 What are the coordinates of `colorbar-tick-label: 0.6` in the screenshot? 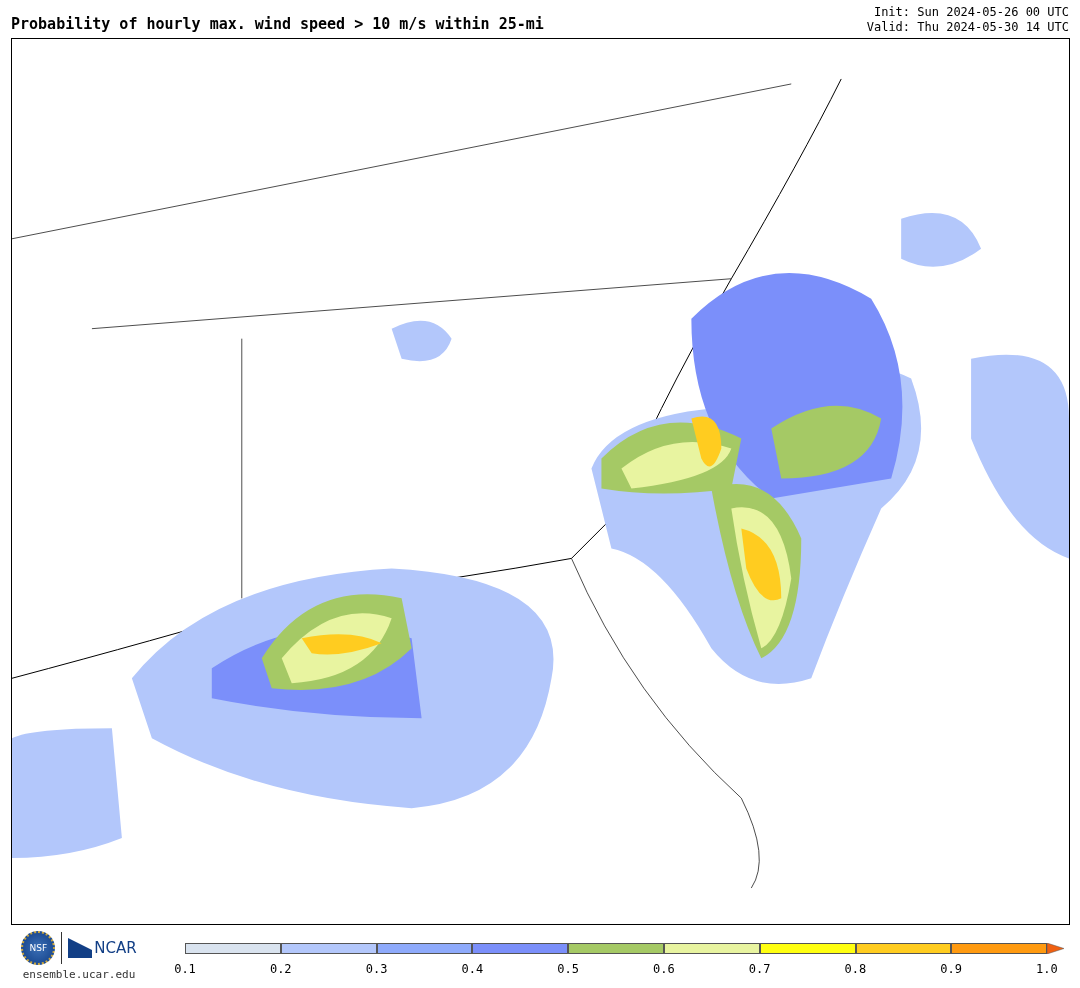 It's located at (664, 969).